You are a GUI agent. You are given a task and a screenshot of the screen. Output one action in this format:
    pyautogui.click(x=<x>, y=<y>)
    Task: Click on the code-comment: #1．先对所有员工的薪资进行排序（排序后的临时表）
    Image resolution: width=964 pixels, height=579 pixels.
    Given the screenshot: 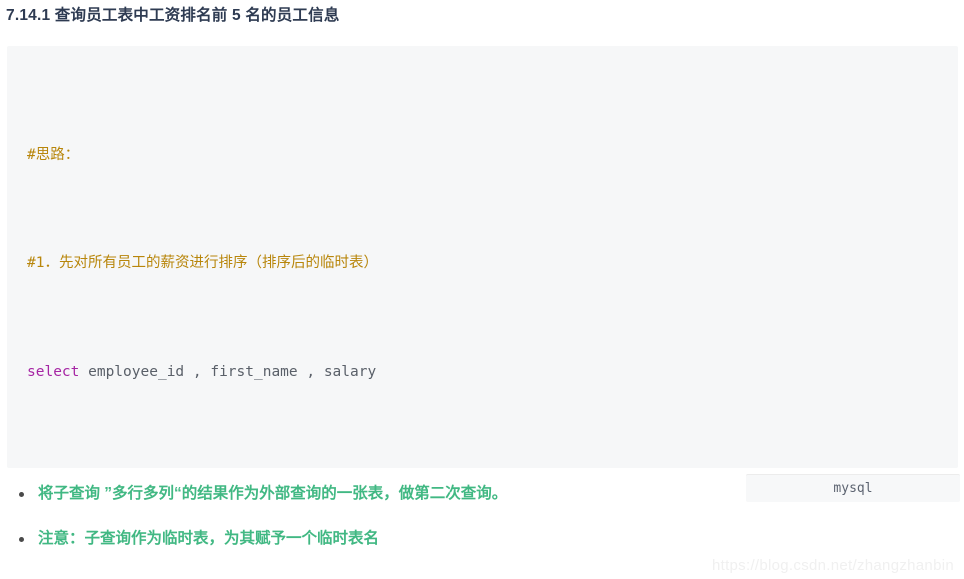 What is the action you would take?
    pyautogui.click(x=202, y=263)
    